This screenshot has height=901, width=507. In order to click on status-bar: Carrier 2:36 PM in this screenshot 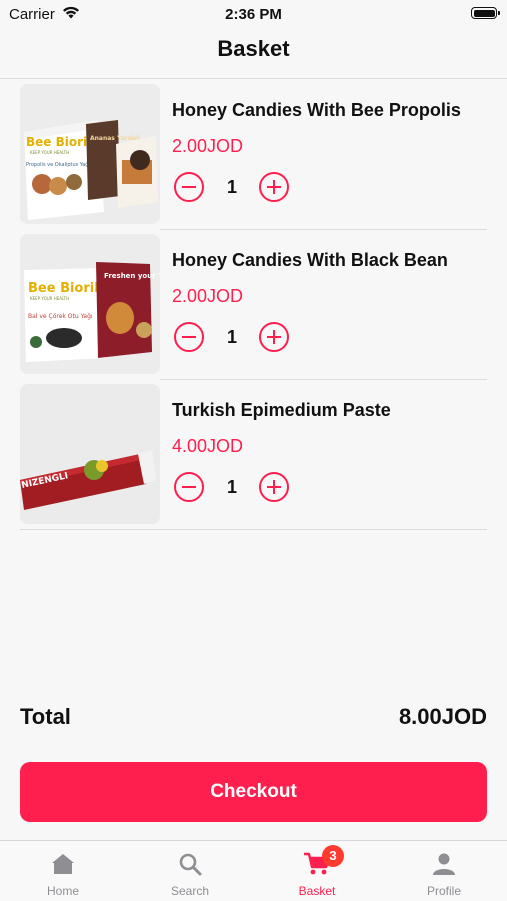, I will do `click(253, 14)`.